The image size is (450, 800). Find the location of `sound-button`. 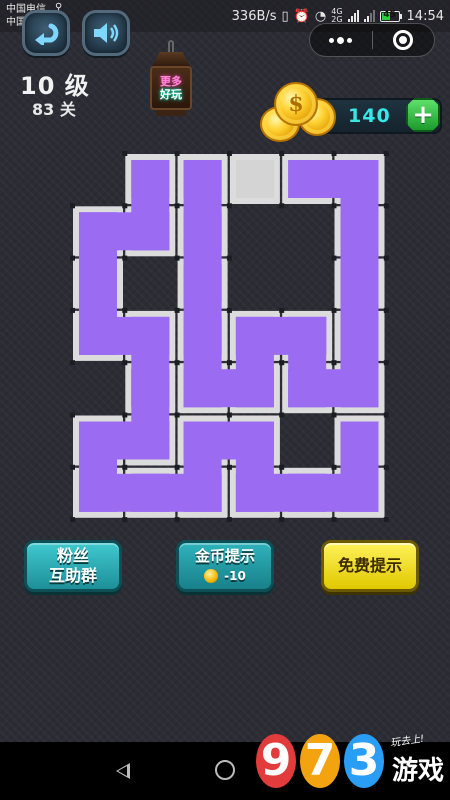

sound-button is located at coordinates (106, 33).